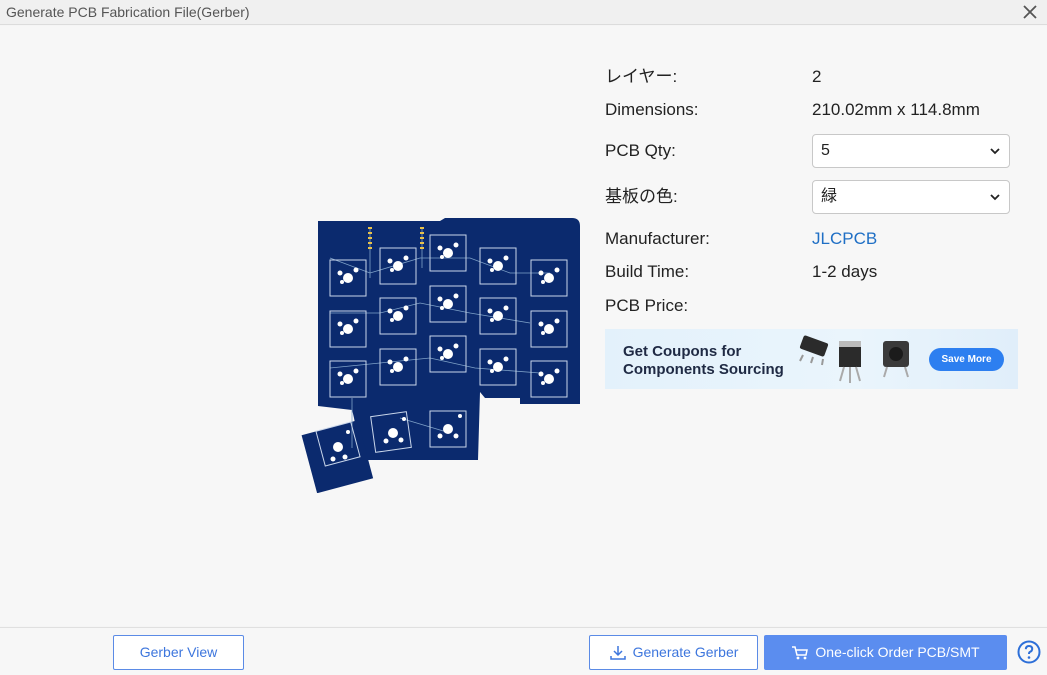 This screenshot has height=675, width=1047. Describe the element at coordinates (854, 359) in the screenshot. I see `components-image` at that location.